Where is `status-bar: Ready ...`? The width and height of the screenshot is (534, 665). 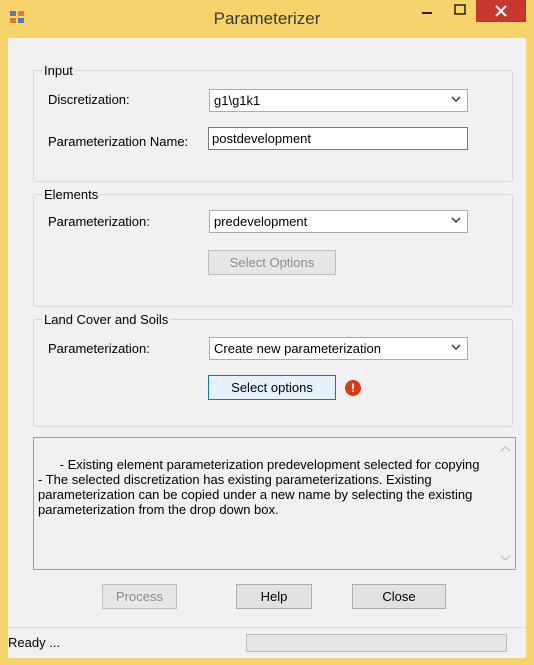 status-bar: Ready ... is located at coordinates (267, 642).